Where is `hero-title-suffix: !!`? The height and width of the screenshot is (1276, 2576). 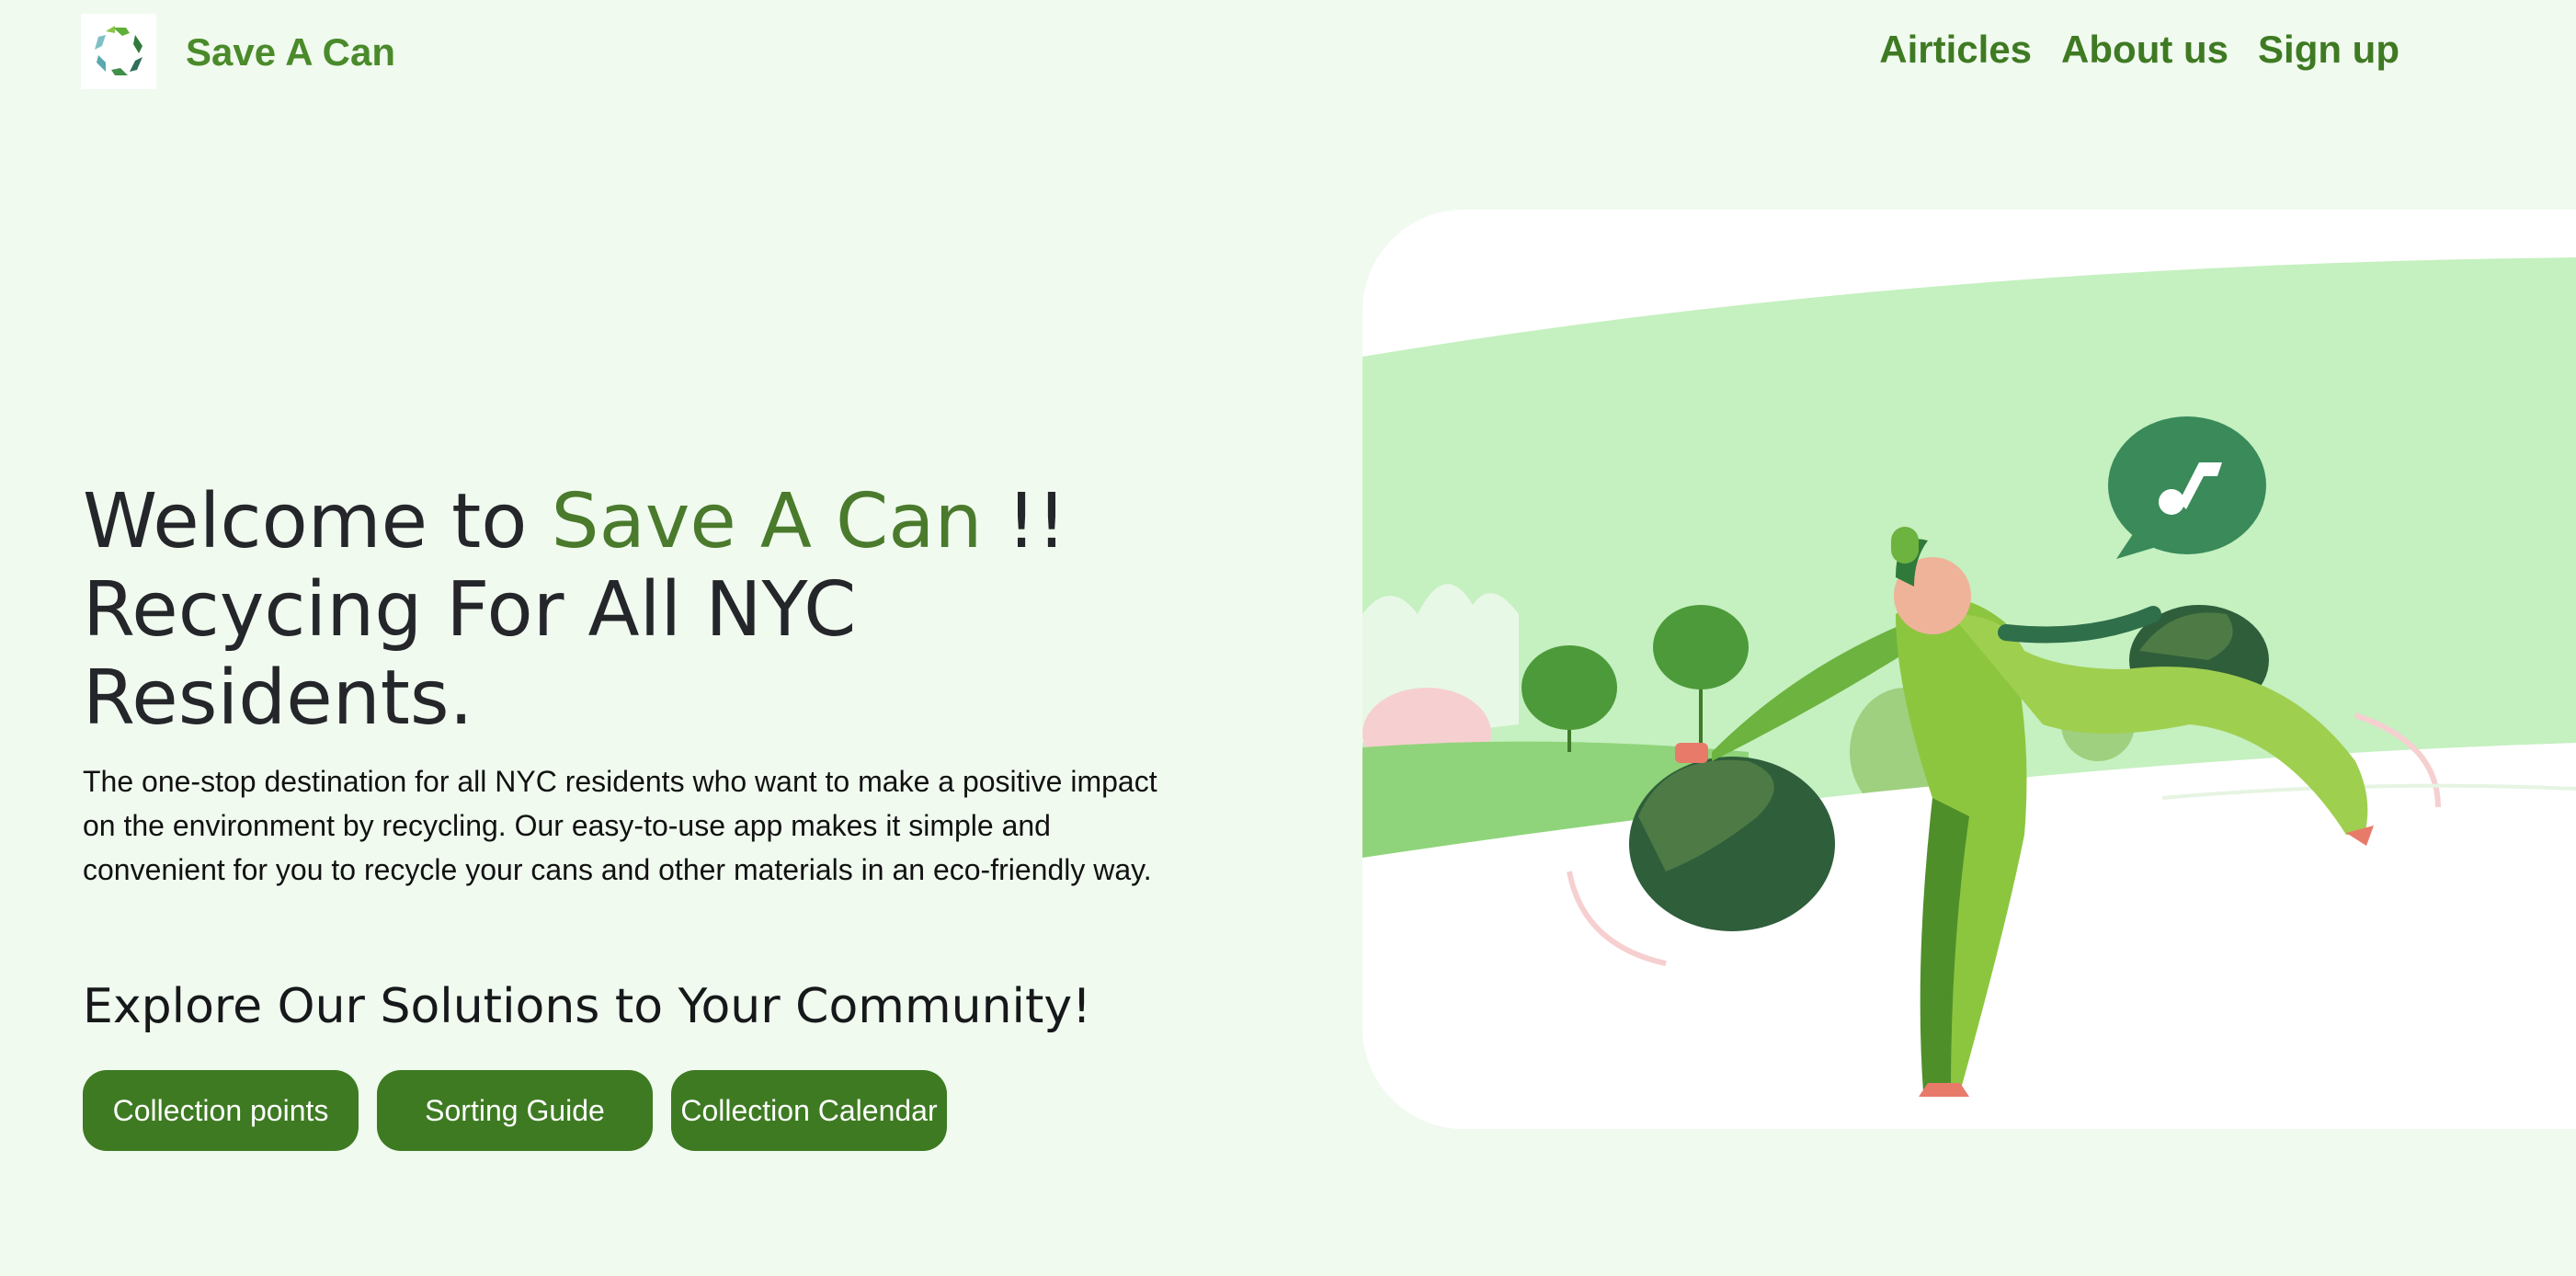 hero-title-suffix: !! is located at coordinates (1024, 521).